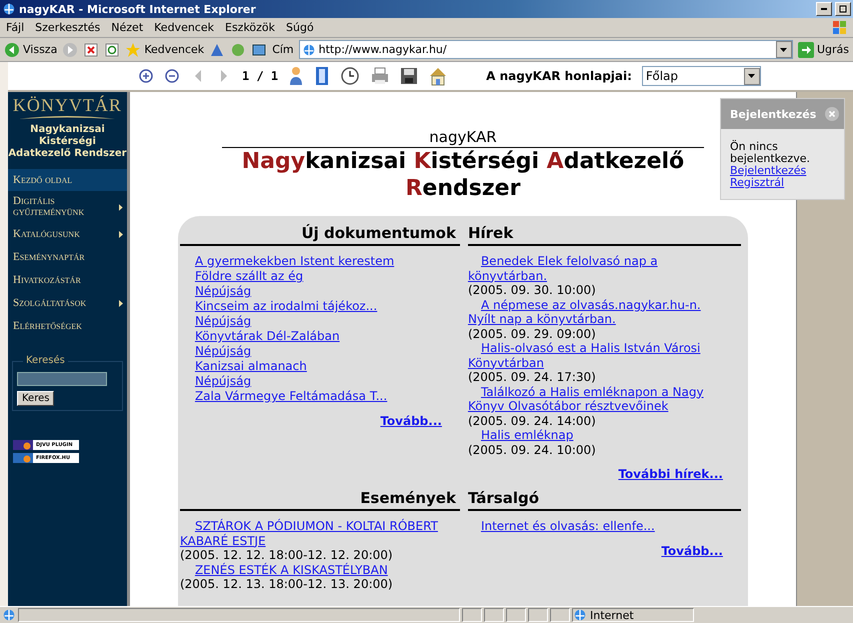 This screenshot has height=623, width=853. I want to click on nav-item: Katalógusunk, so click(67, 234).